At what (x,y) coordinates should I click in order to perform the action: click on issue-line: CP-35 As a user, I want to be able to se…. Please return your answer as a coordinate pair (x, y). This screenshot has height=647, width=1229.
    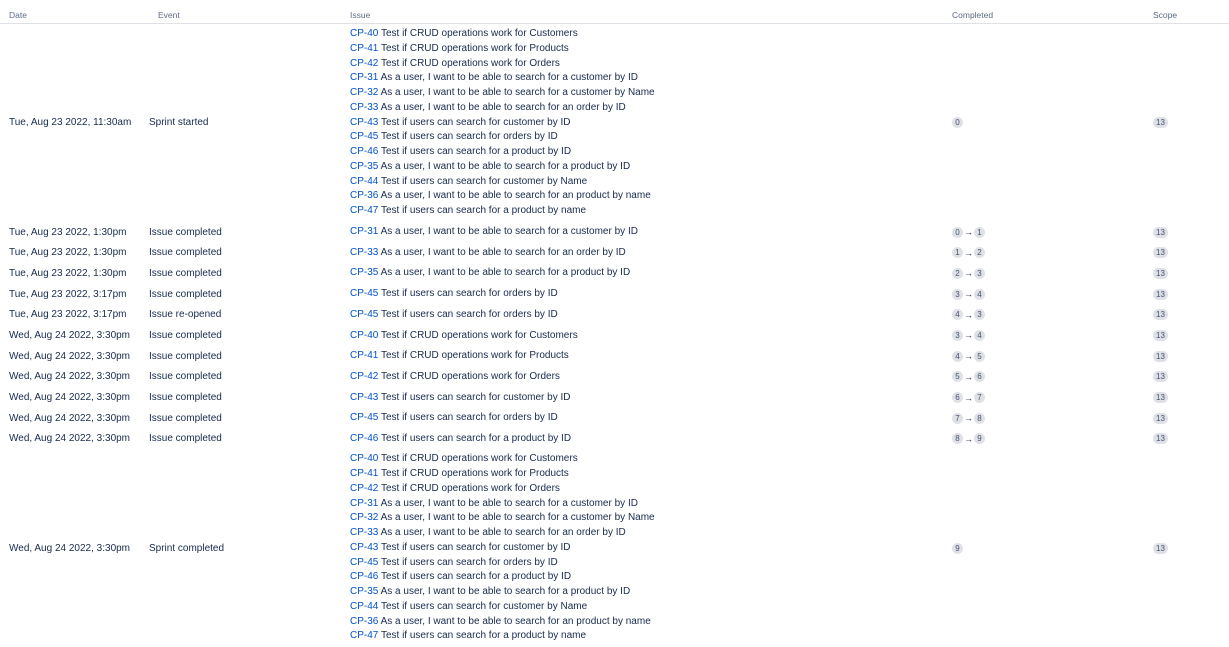
    Looking at the image, I should click on (651, 592).